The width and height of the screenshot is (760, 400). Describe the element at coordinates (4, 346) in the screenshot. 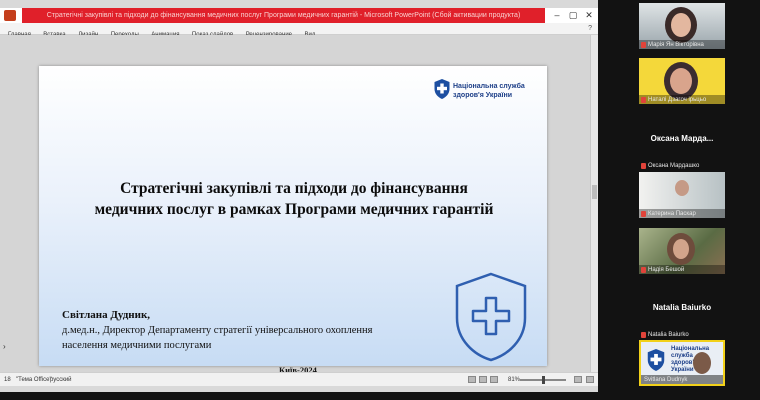

I see `collapse-arrow-icon: ›` at that location.